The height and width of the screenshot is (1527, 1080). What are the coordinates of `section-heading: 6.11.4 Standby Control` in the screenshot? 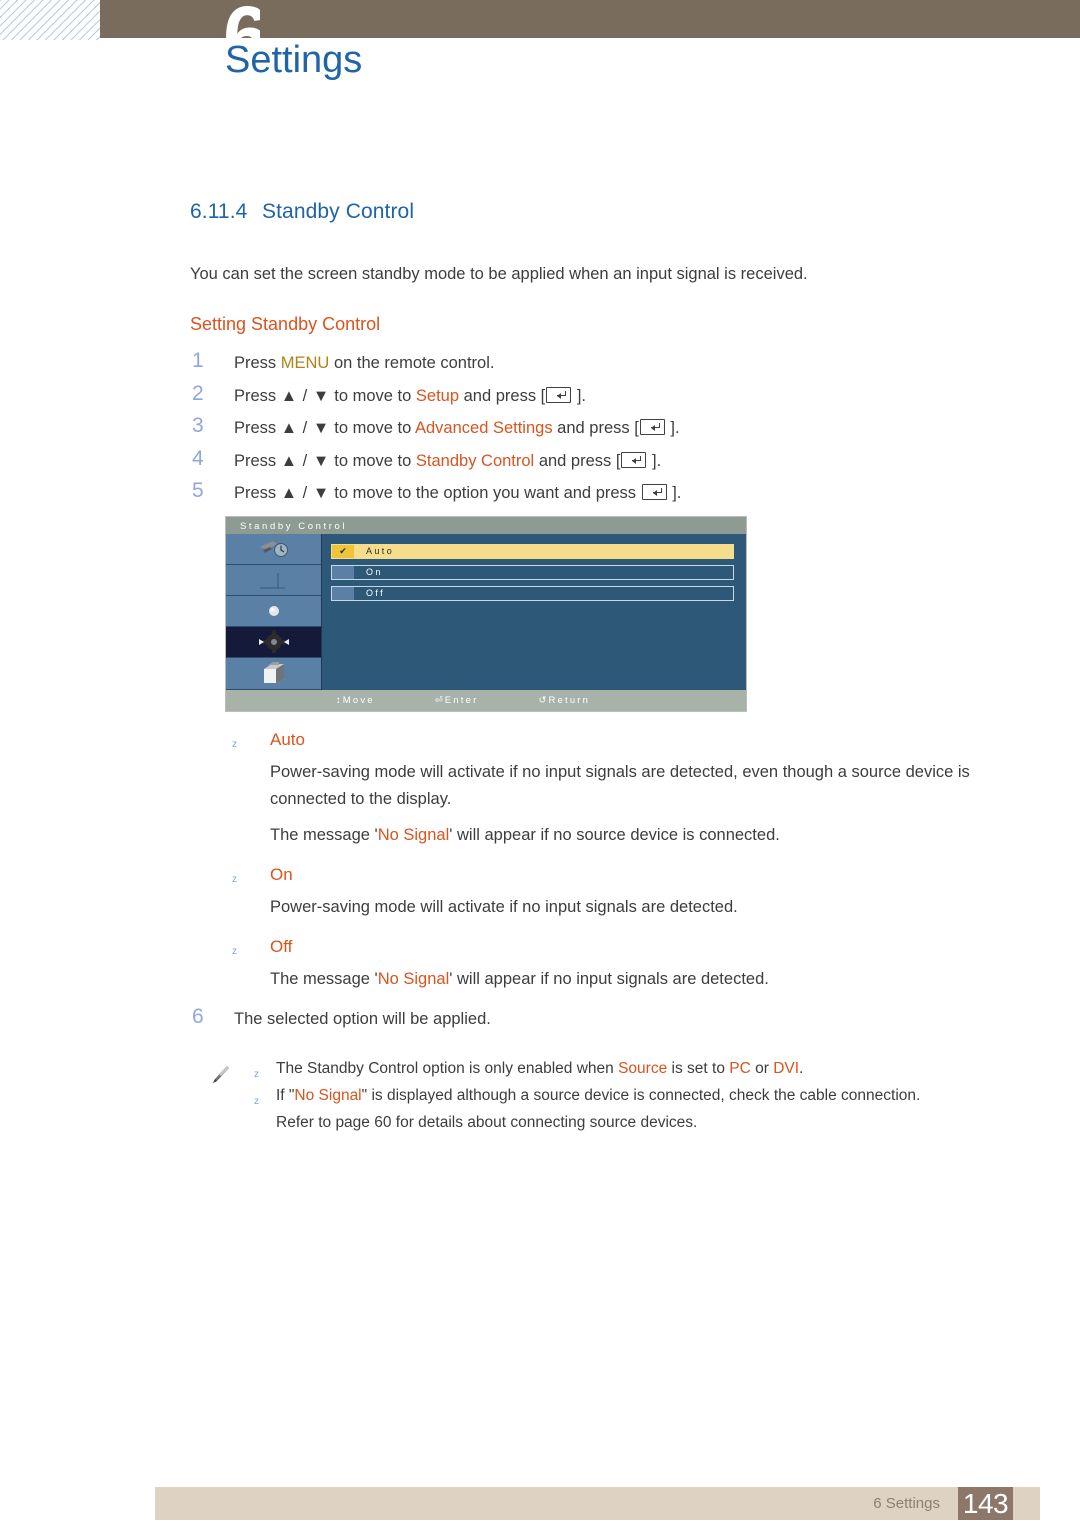 It's located at (605, 212).